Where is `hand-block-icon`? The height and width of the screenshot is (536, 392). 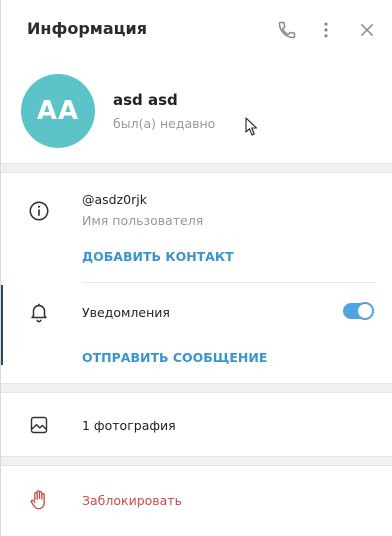 hand-block-icon is located at coordinates (39, 500).